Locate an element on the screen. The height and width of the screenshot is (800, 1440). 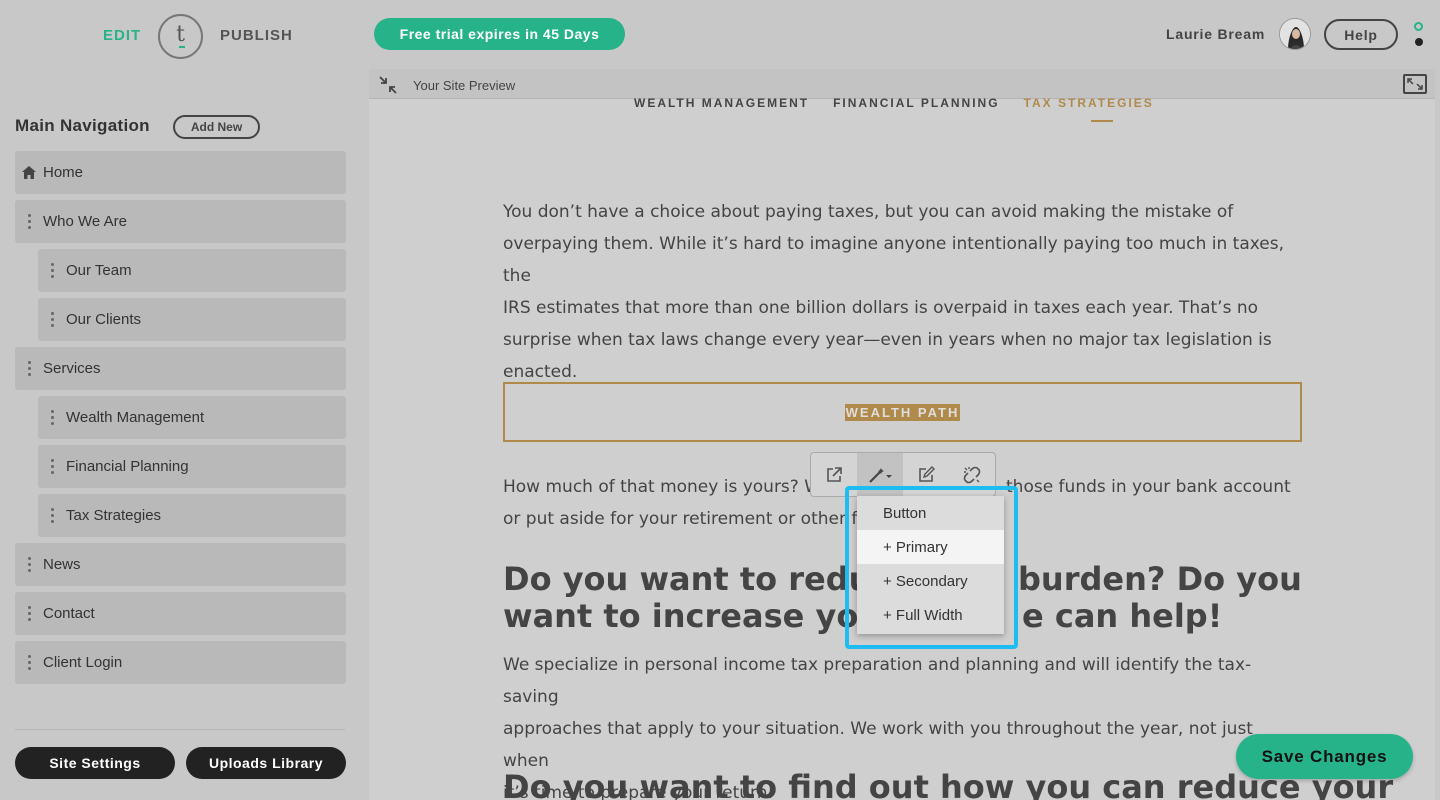
status-indicator is located at coordinates (1419, 35).